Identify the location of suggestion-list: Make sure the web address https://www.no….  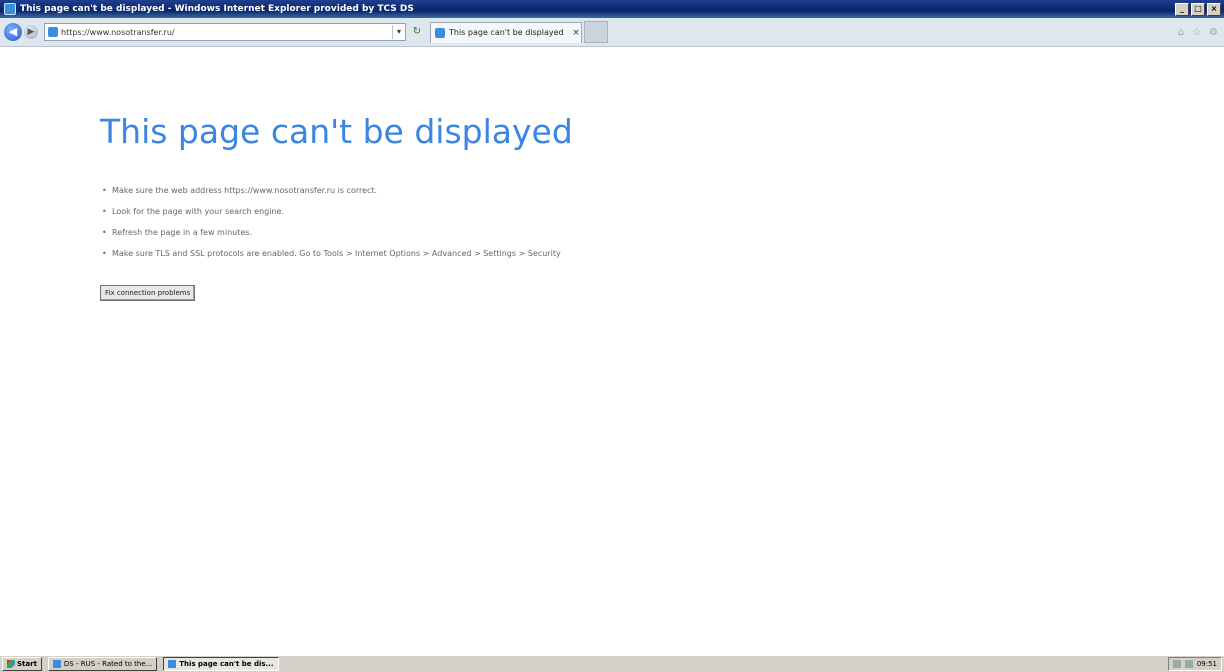
(400, 222).